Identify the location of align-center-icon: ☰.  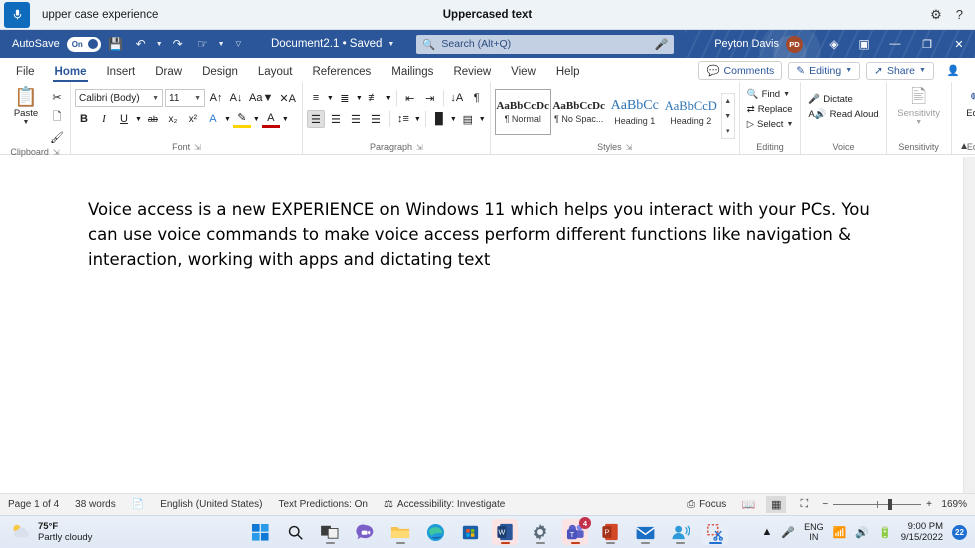
(336, 119).